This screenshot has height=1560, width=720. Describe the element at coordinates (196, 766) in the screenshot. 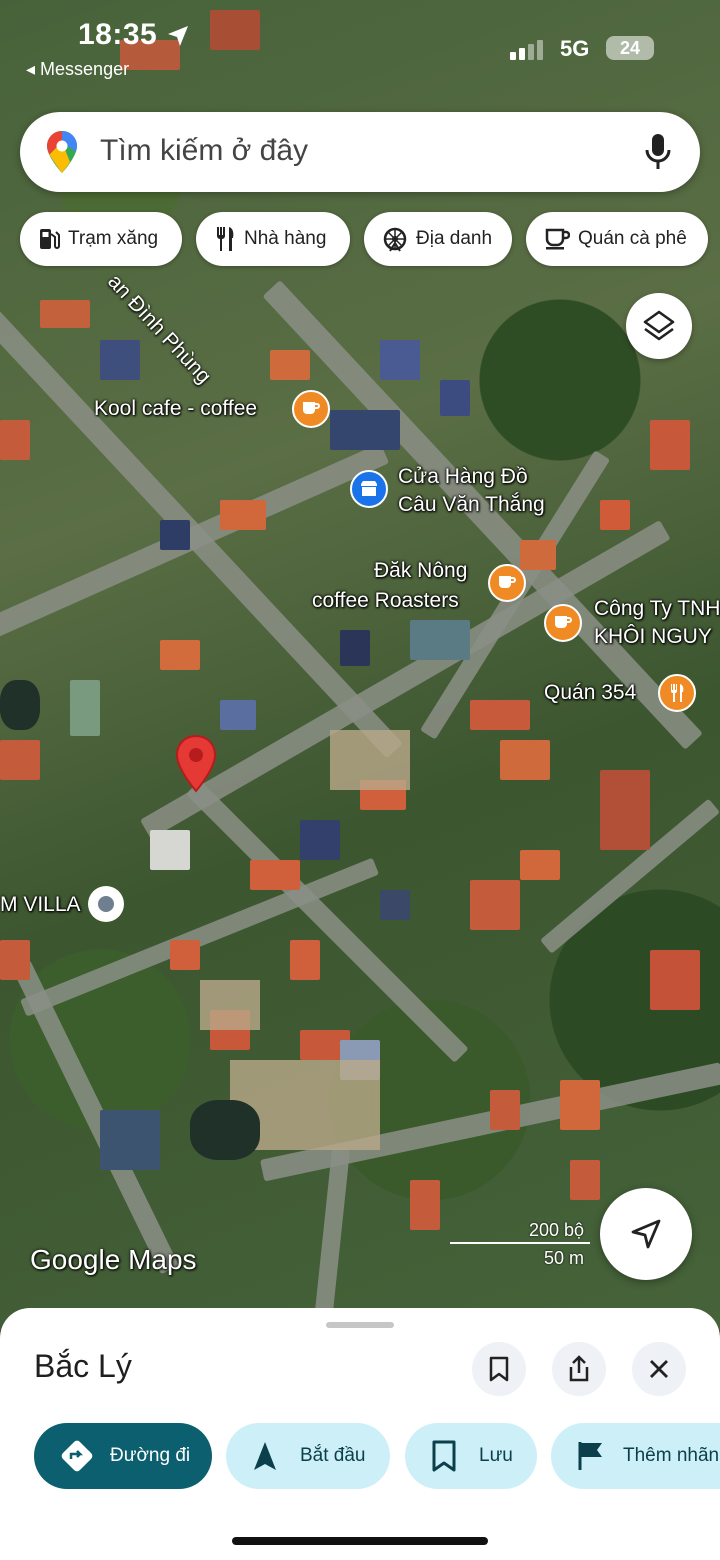

I see `selected-location-pin-icon` at that location.